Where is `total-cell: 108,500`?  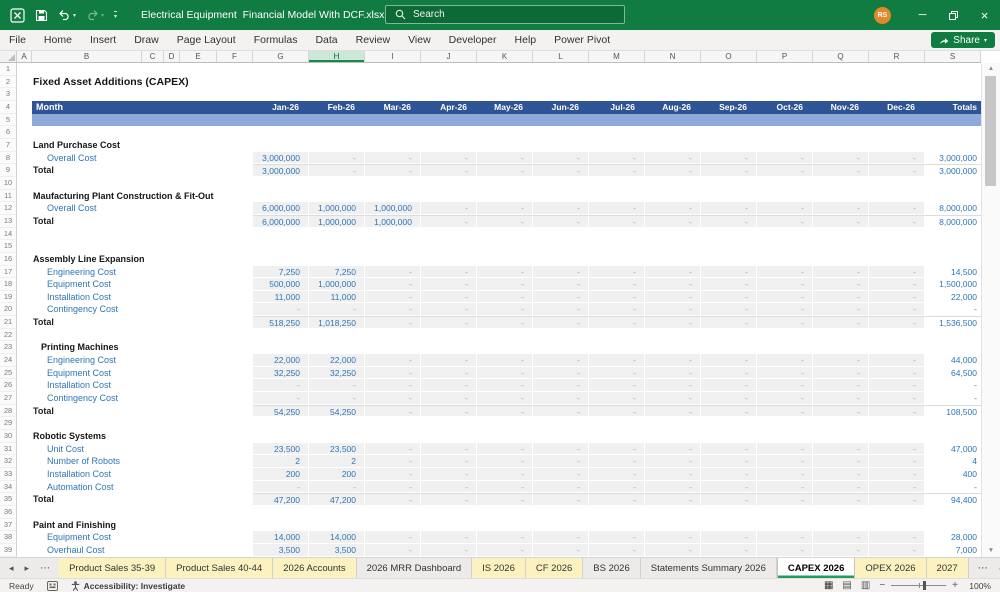
total-cell: 108,500 is located at coordinates (953, 411).